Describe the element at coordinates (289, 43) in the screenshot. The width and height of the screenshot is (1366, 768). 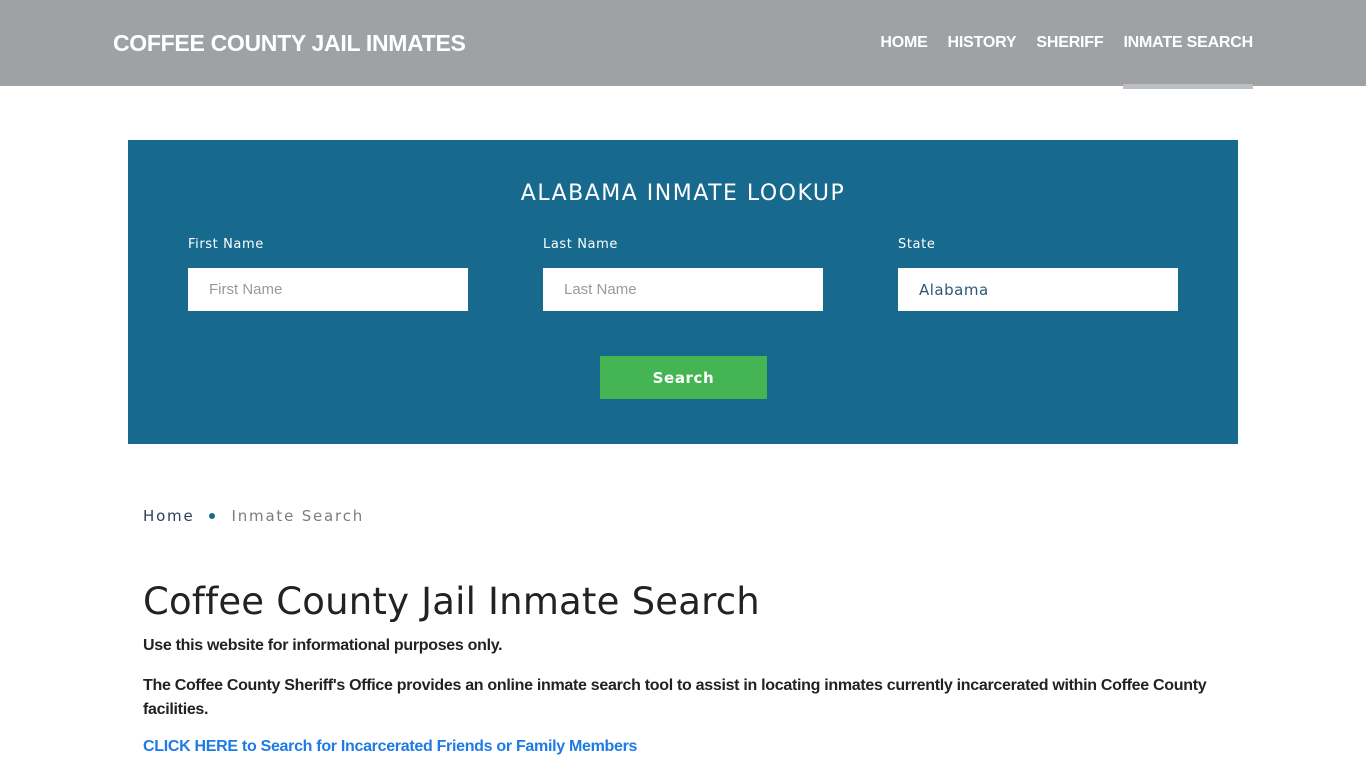
I see `site-logo-link: COFFEE COUNTY JAIL INMATES` at that location.